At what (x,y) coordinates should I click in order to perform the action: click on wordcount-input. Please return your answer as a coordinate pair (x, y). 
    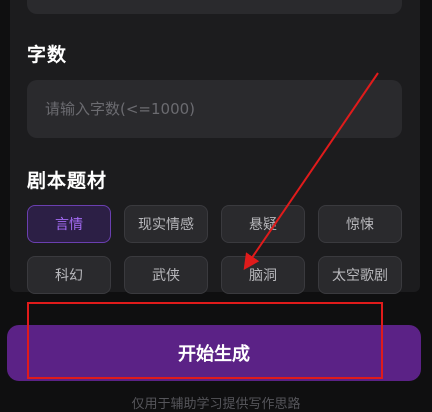
    Looking at the image, I should click on (214, 109).